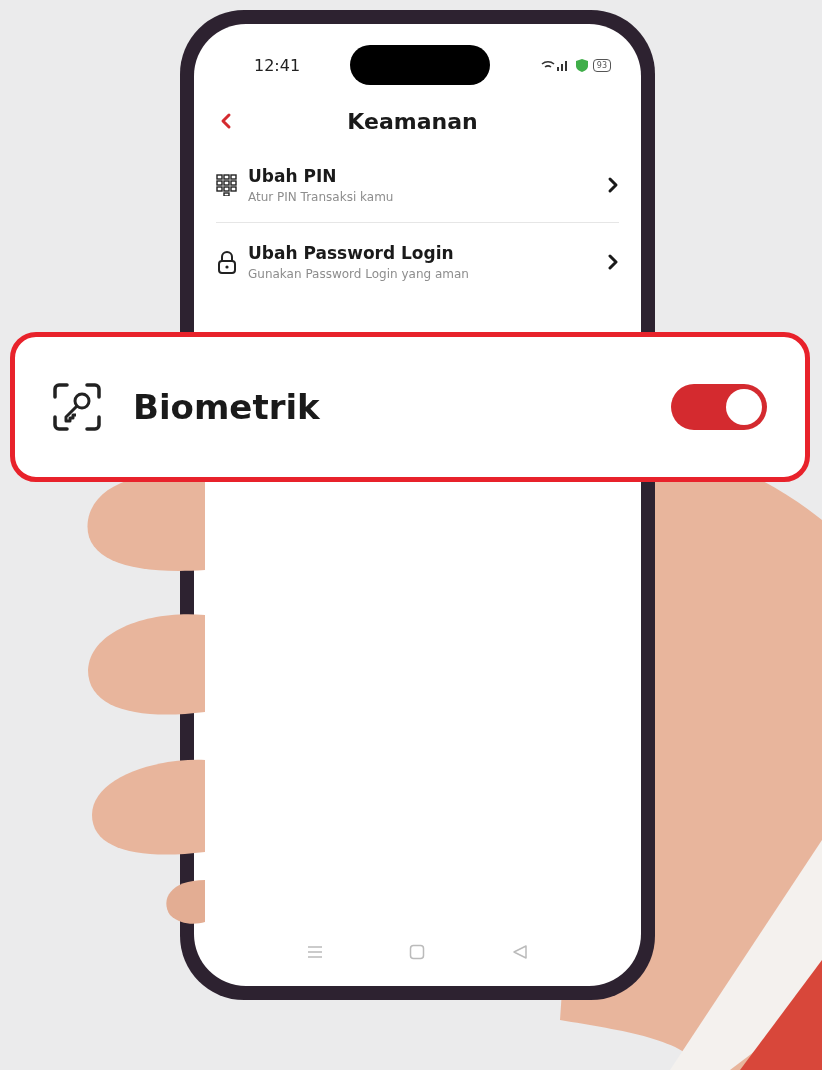 This screenshot has width=822, height=1070. I want to click on menu-nav-button, so click(315, 952).